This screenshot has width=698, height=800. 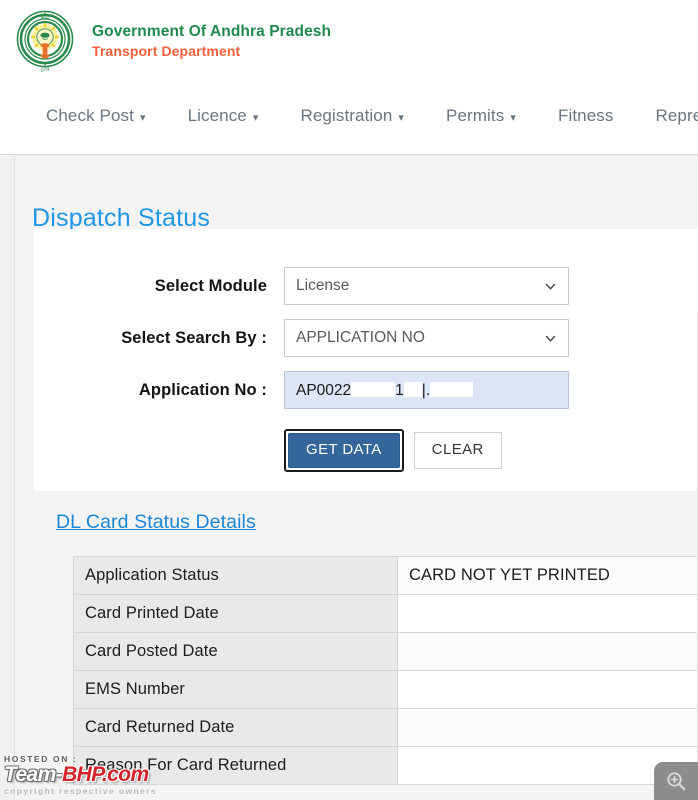 I want to click on nav-label: Licence, so click(x=217, y=115).